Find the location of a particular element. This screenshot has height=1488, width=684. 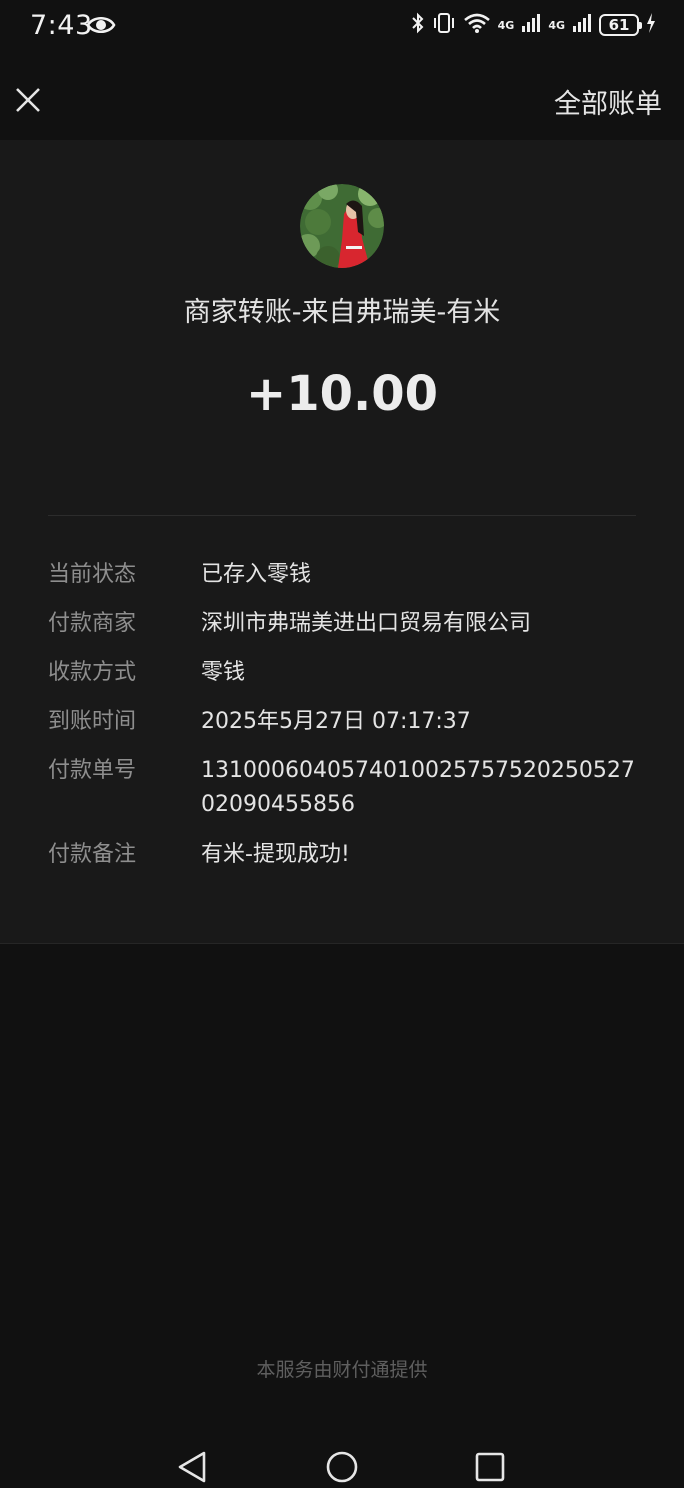

home-circle-icon is located at coordinates (342, 1467).